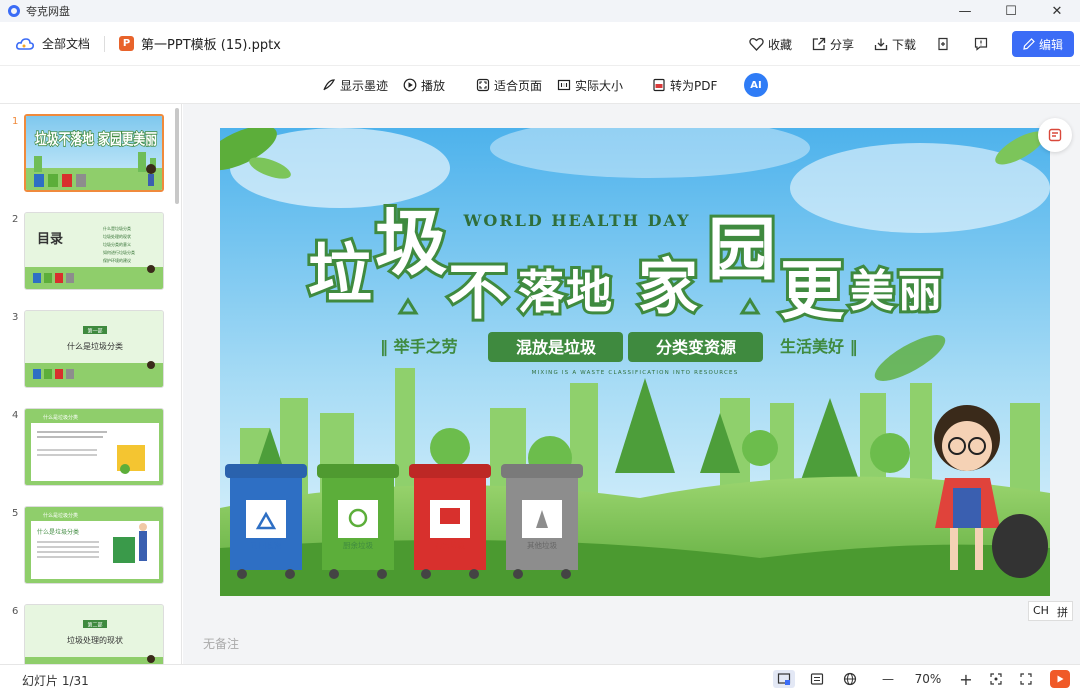 The image size is (1080, 692). Describe the element at coordinates (433, 85) in the screenshot. I see `play-label: 播放` at that location.